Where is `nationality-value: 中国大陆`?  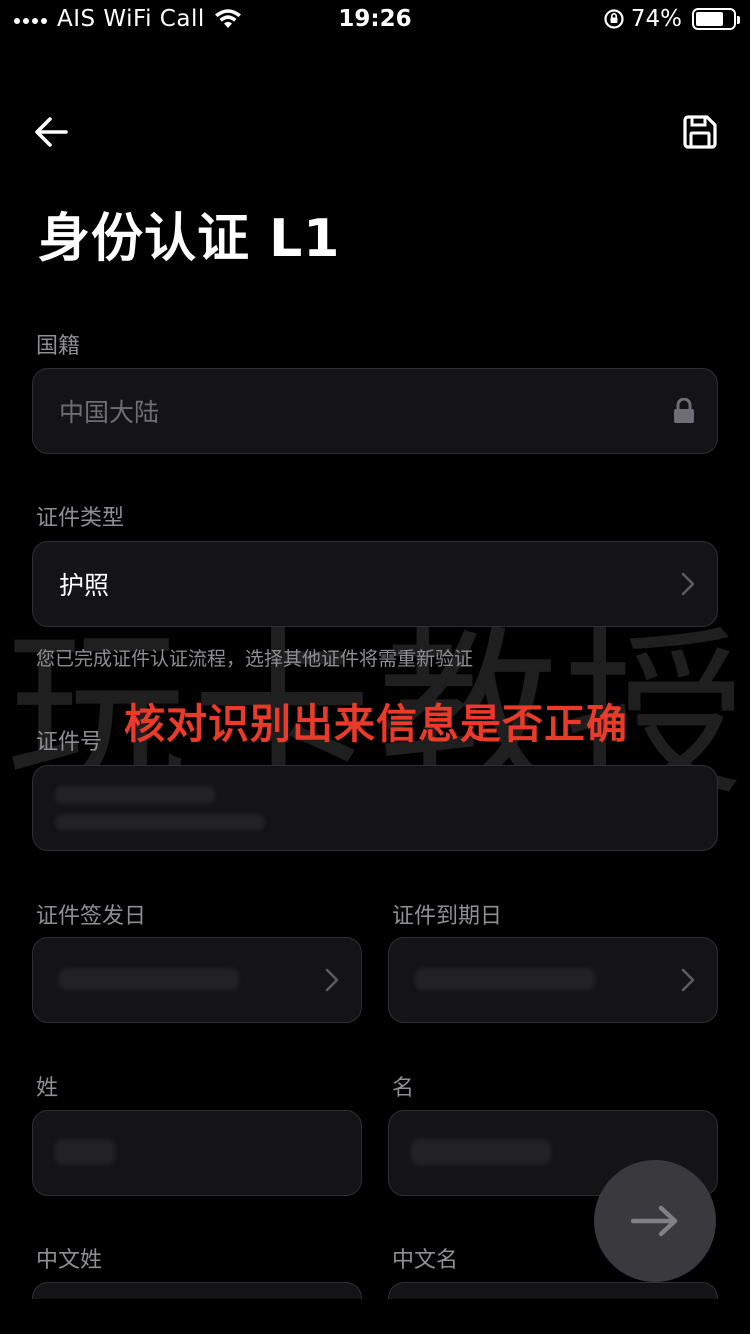
nationality-value: 中国大陆 is located at coordinates (109, 412).